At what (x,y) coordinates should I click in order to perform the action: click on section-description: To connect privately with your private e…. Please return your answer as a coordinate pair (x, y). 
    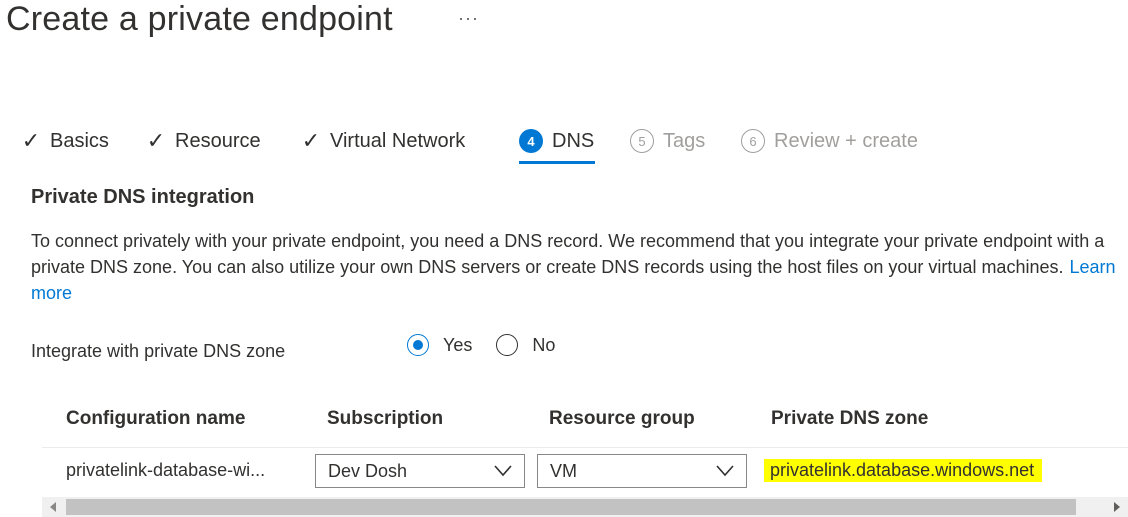
    Looking at the image, I should click on (578, 267).